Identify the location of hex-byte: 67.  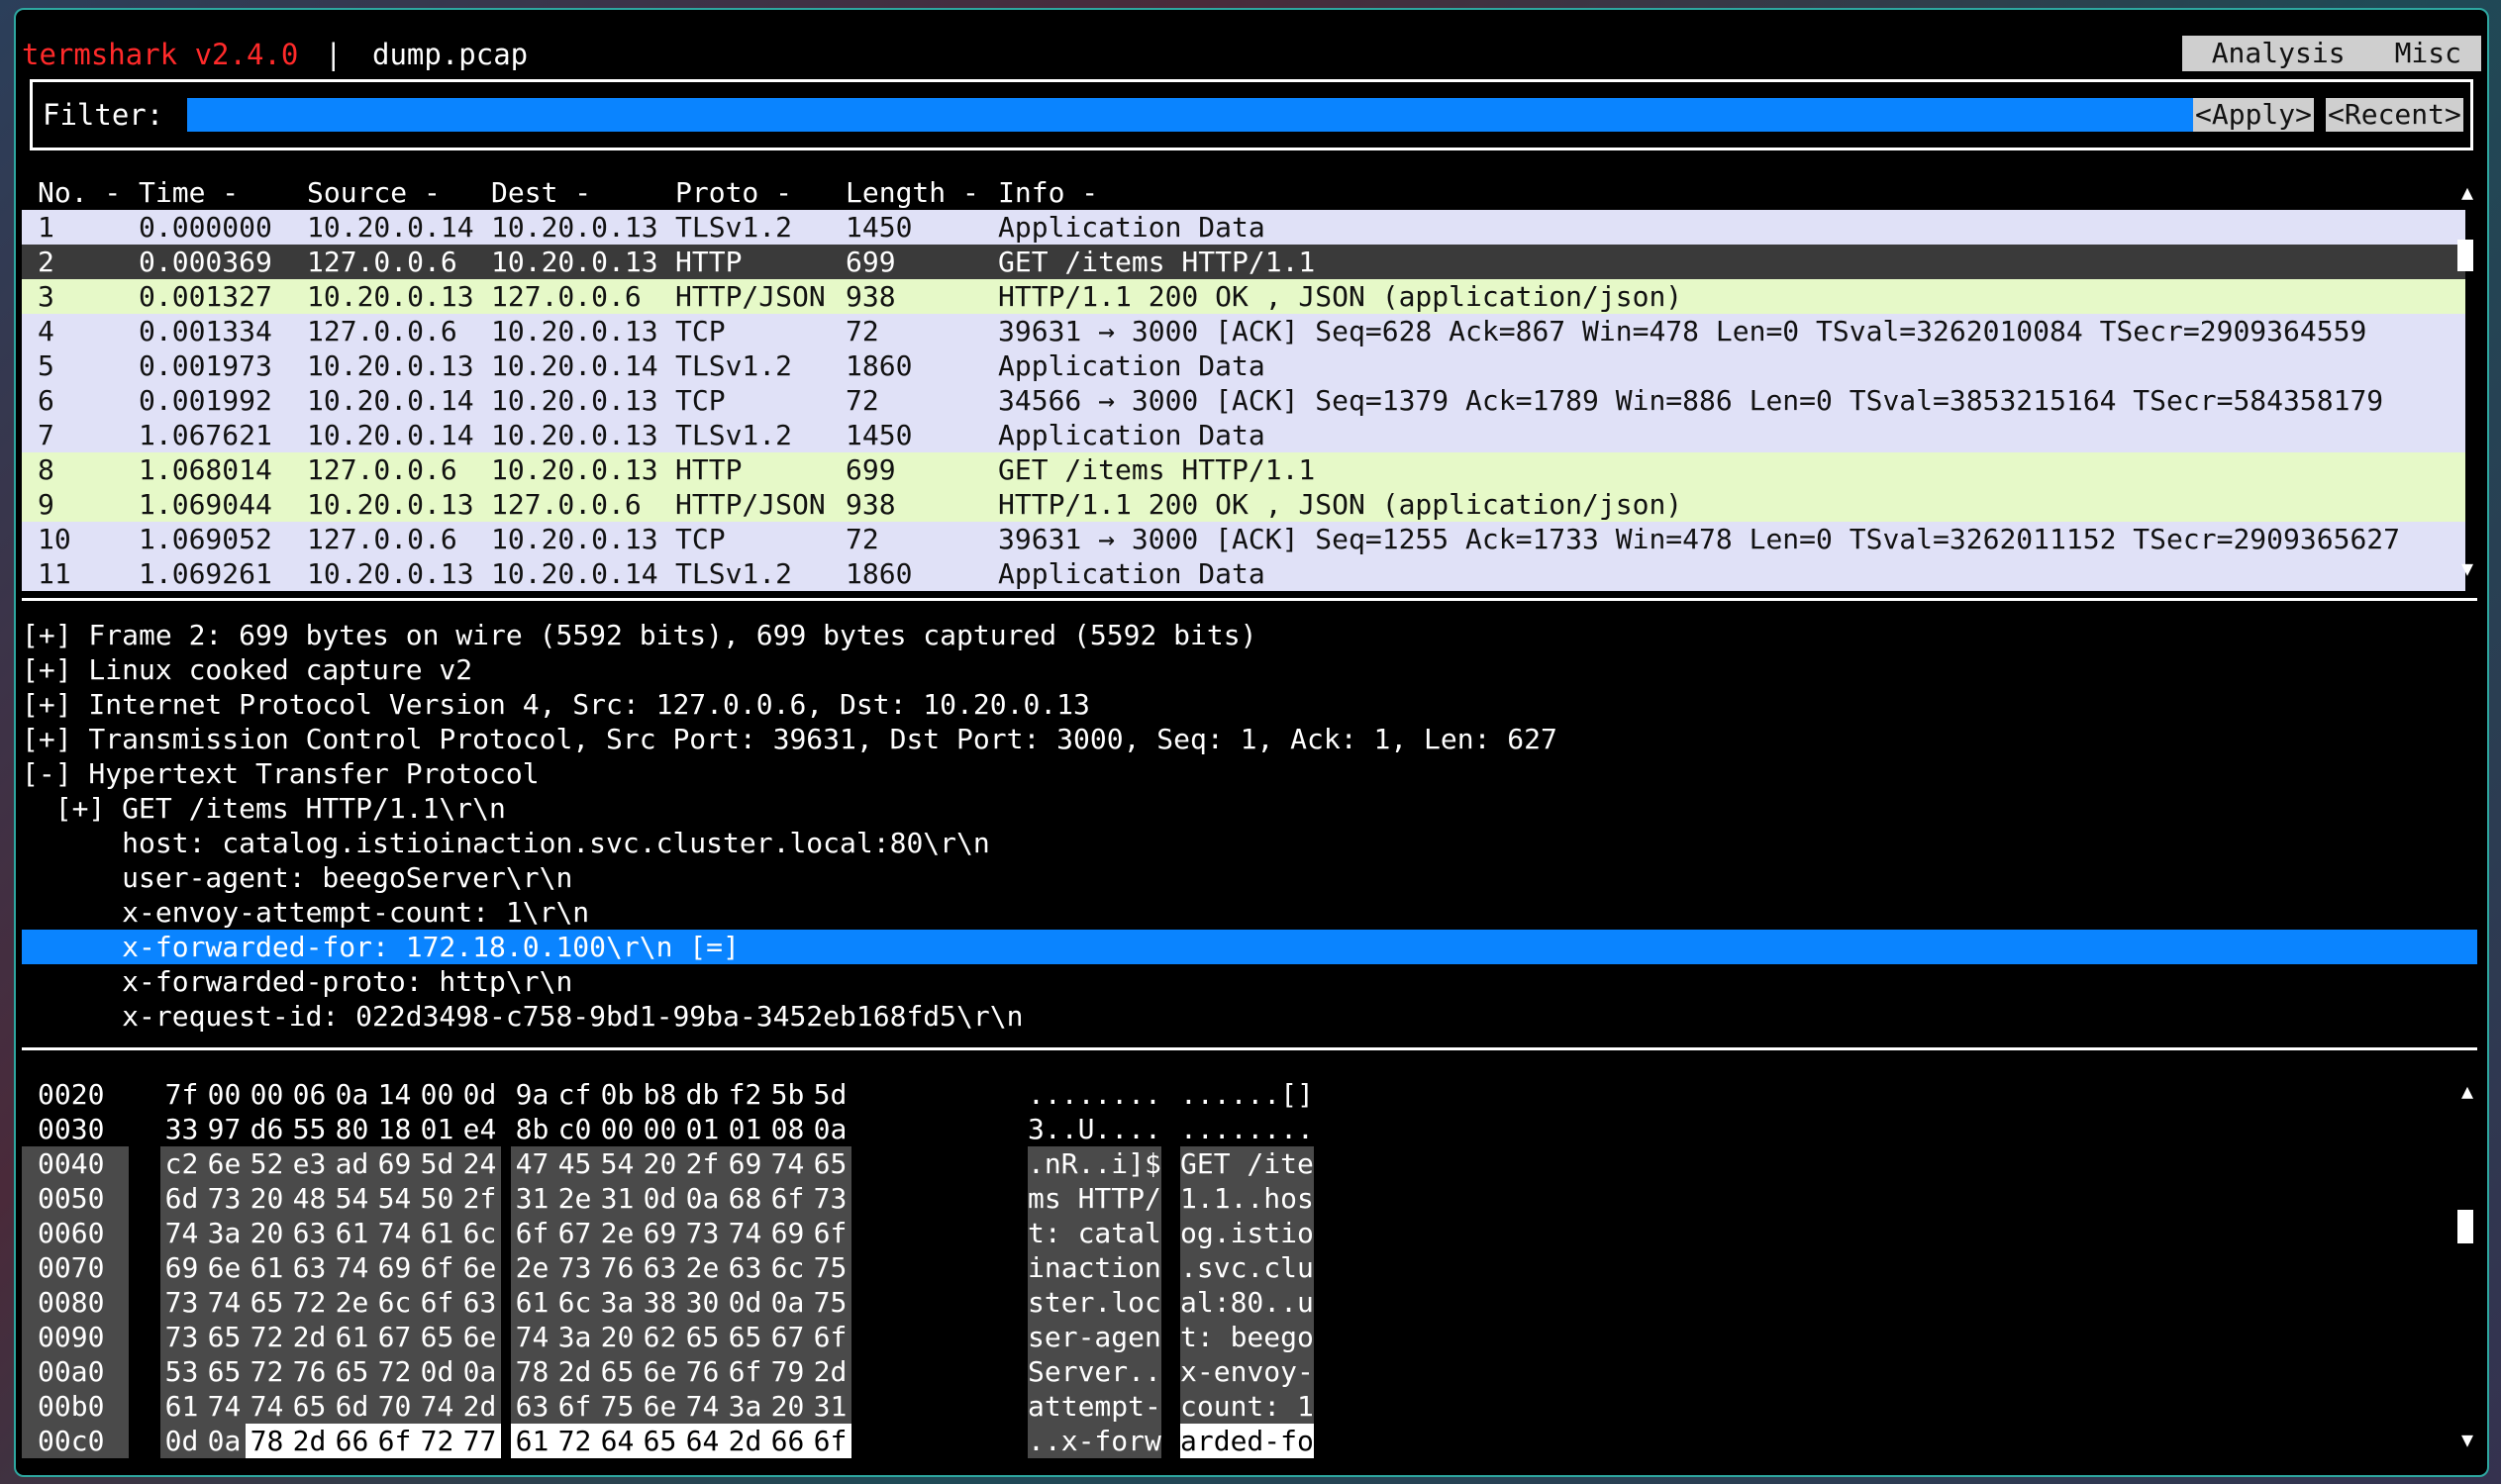
(787, 1337).